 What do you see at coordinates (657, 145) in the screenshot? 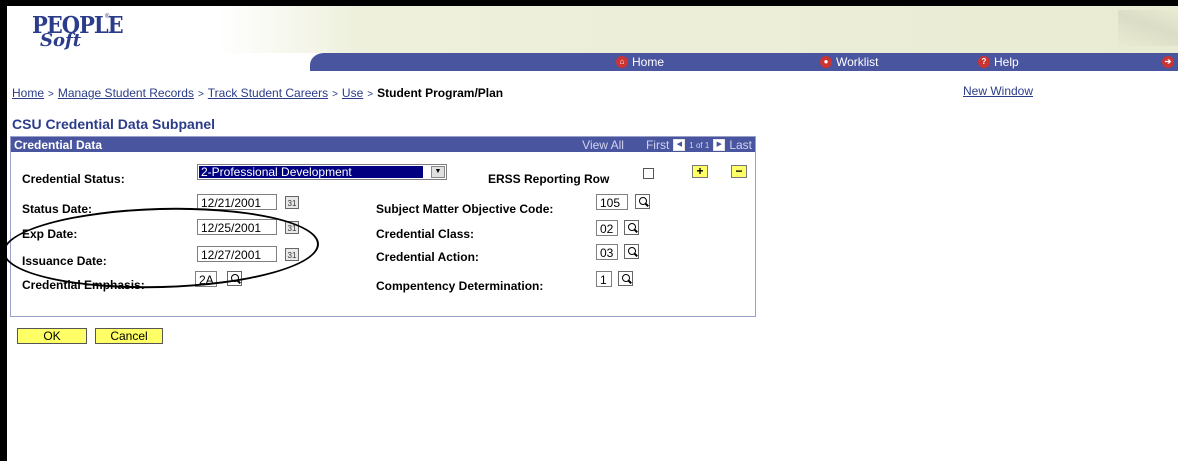
I see `first-link: First` at bounding box center [657, 145].